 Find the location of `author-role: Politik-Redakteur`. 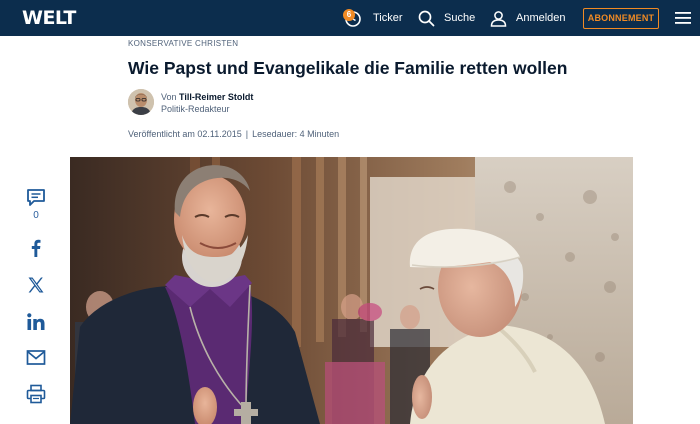

author-role: Politik-Redakteur is located at coordinates (195, 109).